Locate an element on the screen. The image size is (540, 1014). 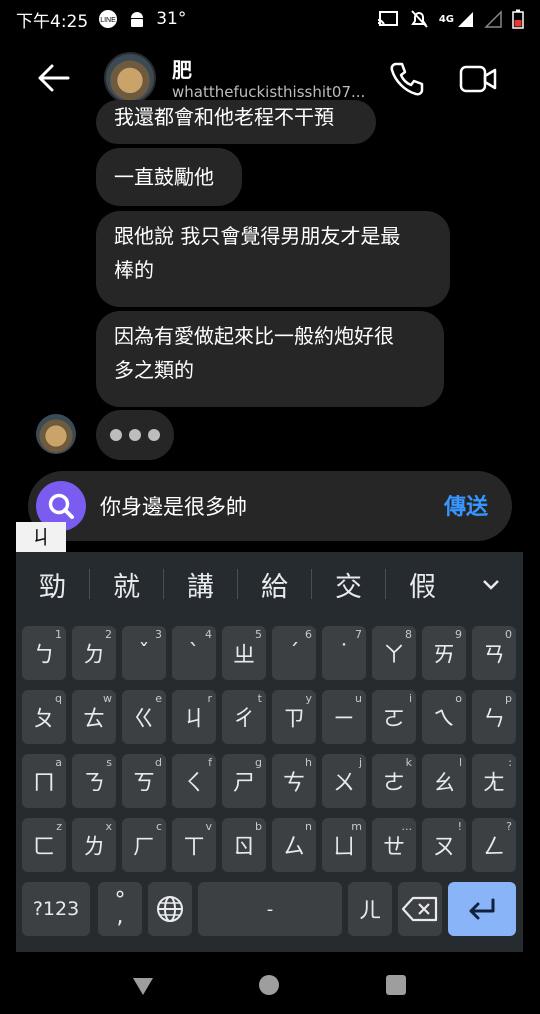
key-p: ㄆq is located at coordinates (44, 717).